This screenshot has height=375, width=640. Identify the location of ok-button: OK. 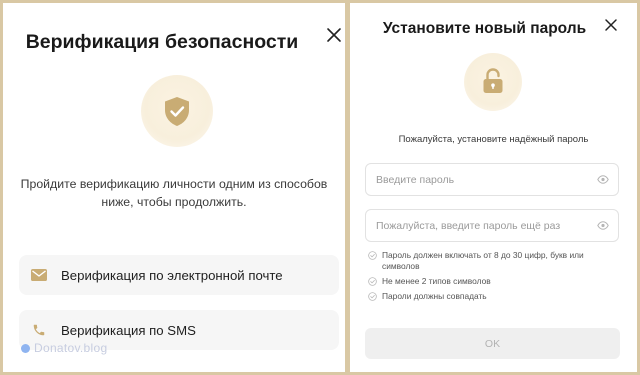
(492, 343).